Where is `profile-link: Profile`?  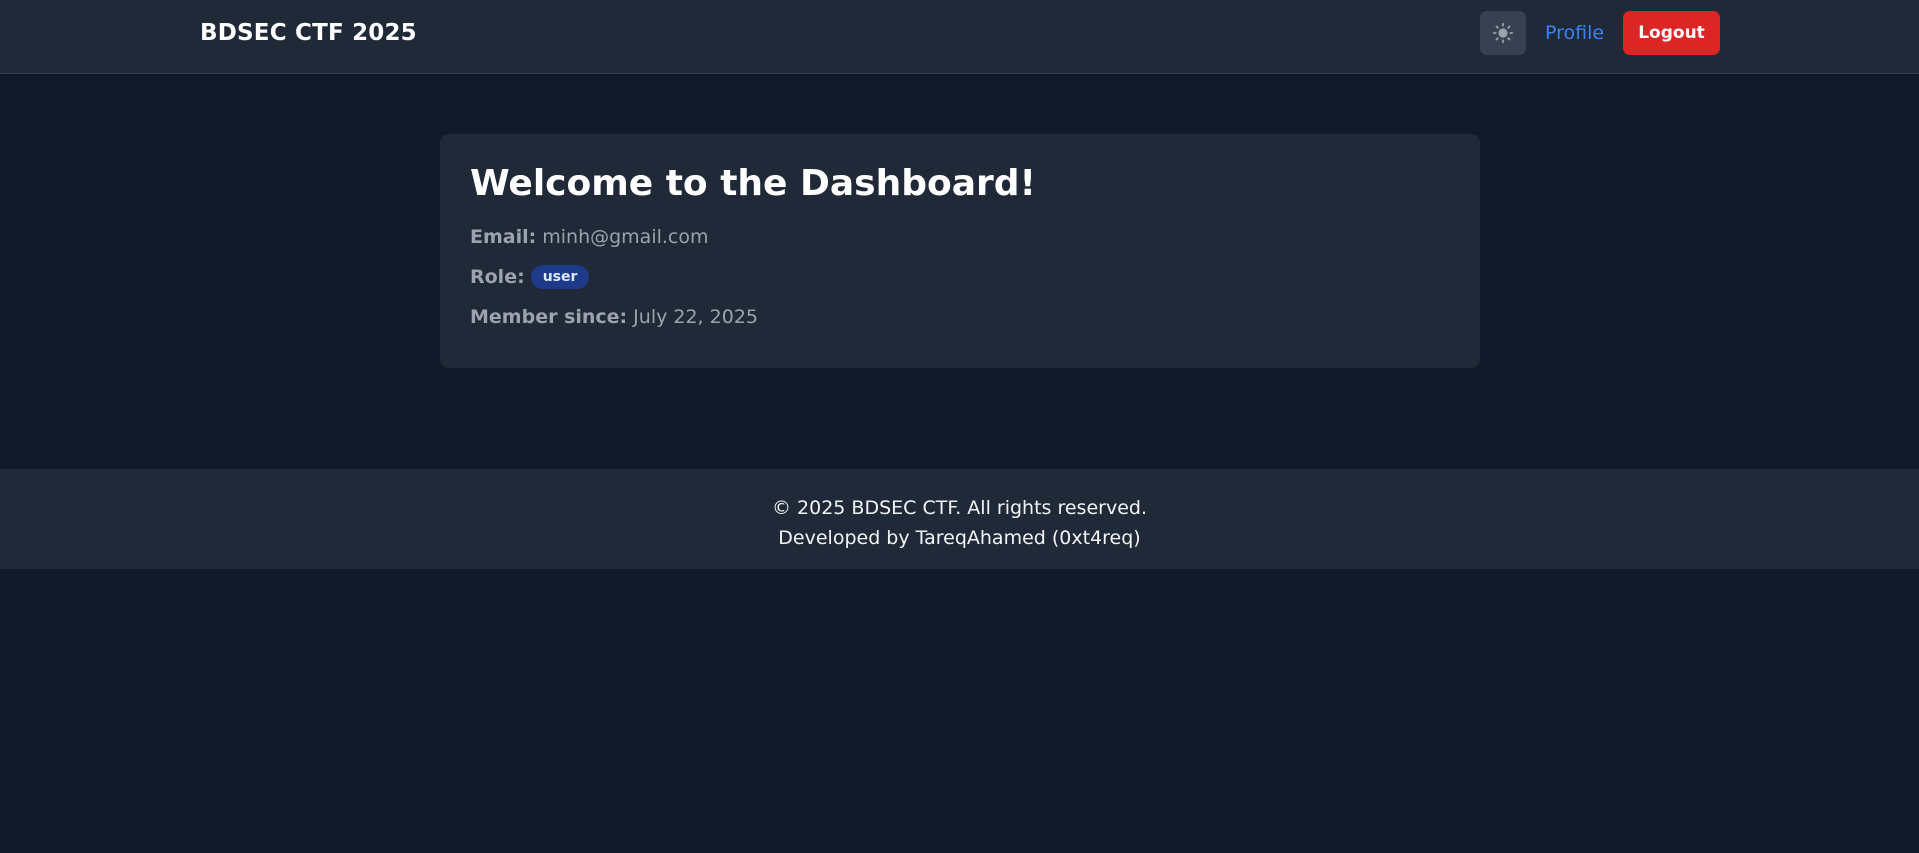
profile-link: Profile is located at coordinates (1574, 33).